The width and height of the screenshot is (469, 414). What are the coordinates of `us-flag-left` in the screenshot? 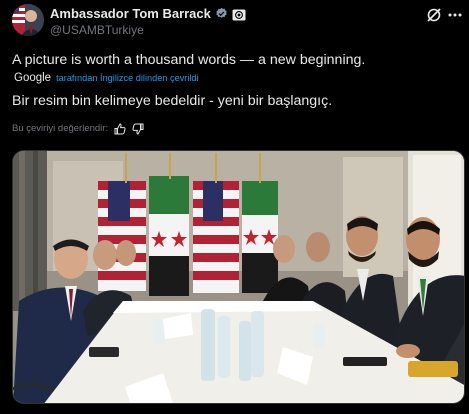 It's located at (122, 236).